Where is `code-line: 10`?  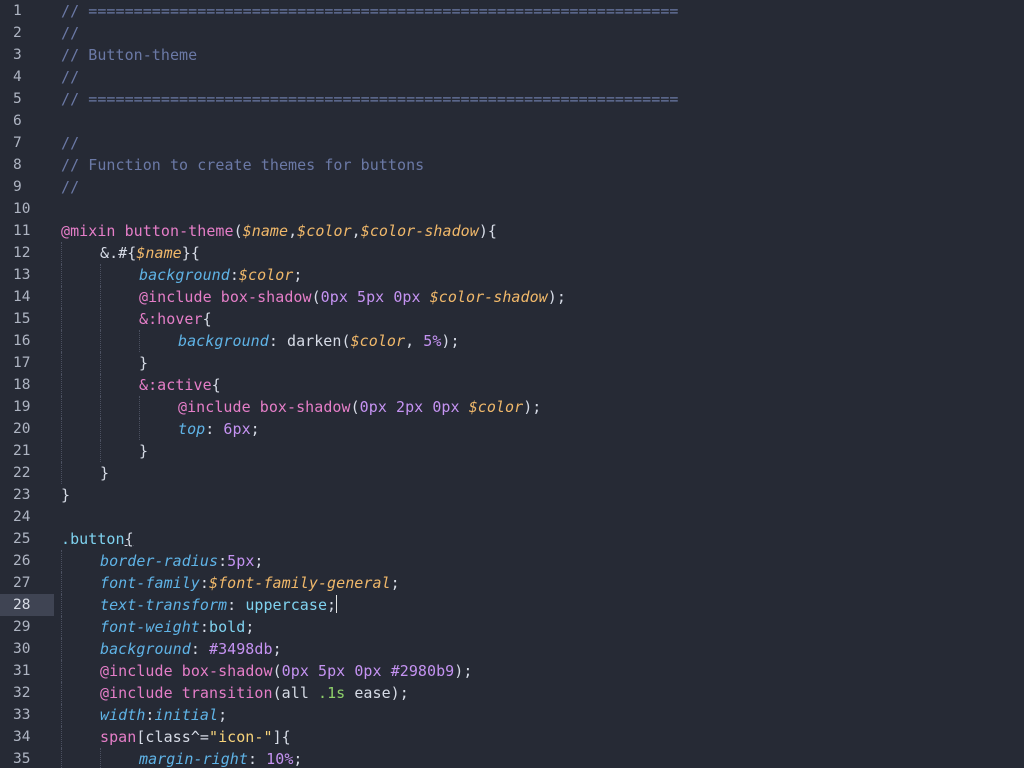 code-line: 10 is located at coordinates (512, 209).